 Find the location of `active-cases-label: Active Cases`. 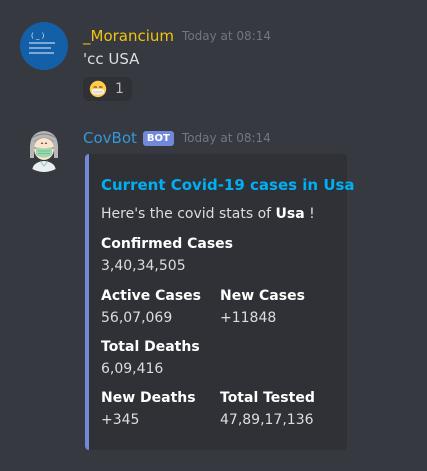

active-cases-label: Active Cases is located at coordinates (151, 296).